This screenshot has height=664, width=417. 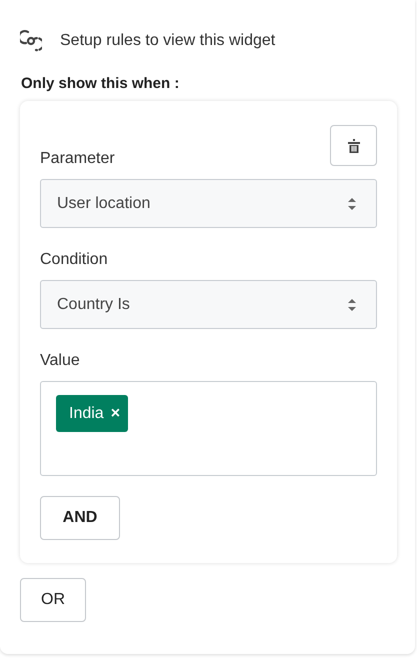 I want to click on tag-label: India, so click(x=86, y=413).